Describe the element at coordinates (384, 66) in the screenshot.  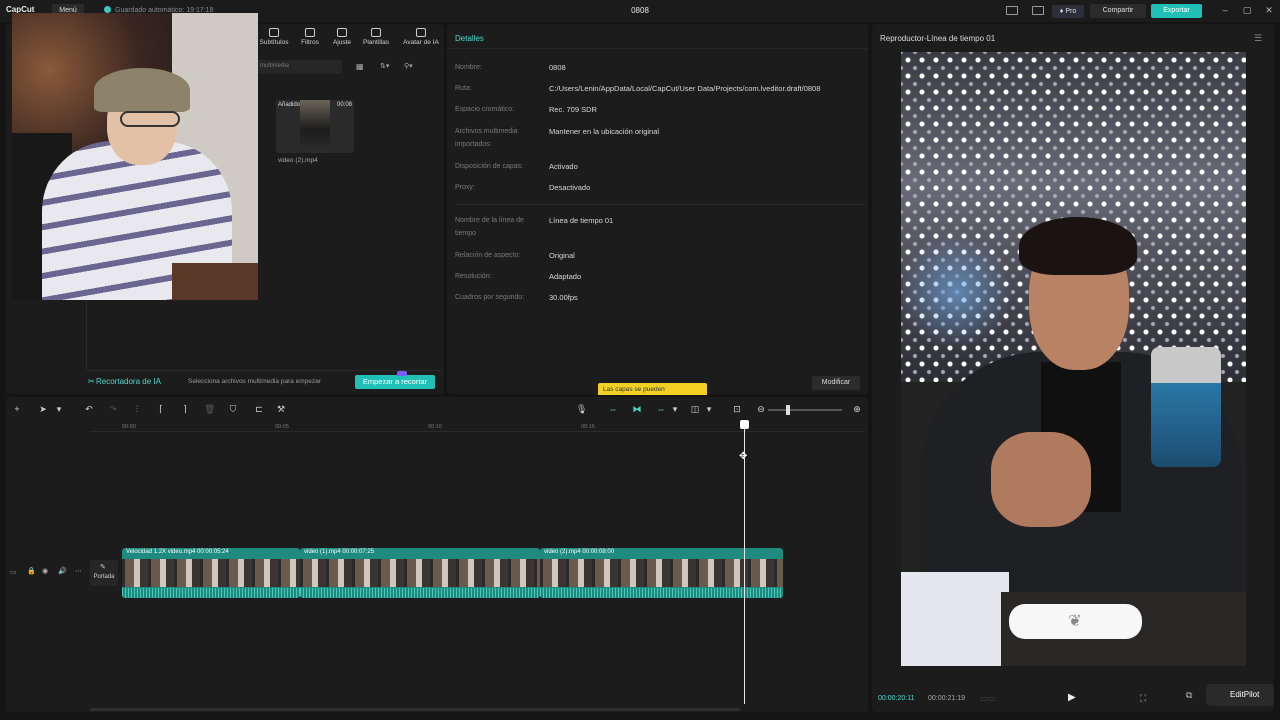
I see `sort-icon: ⇅▾` at that location.